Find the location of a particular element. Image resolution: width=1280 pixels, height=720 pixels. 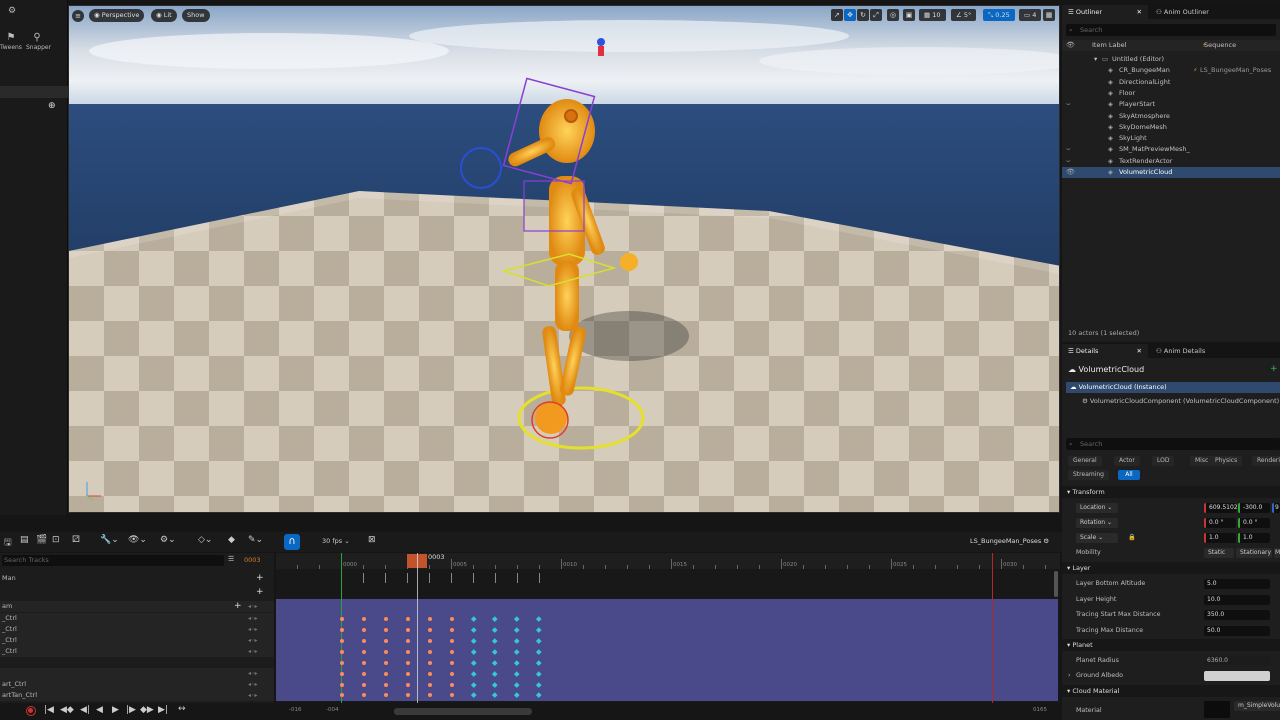

tab-details: ☰ Details ✕ is located at coordinates (1105, 351).